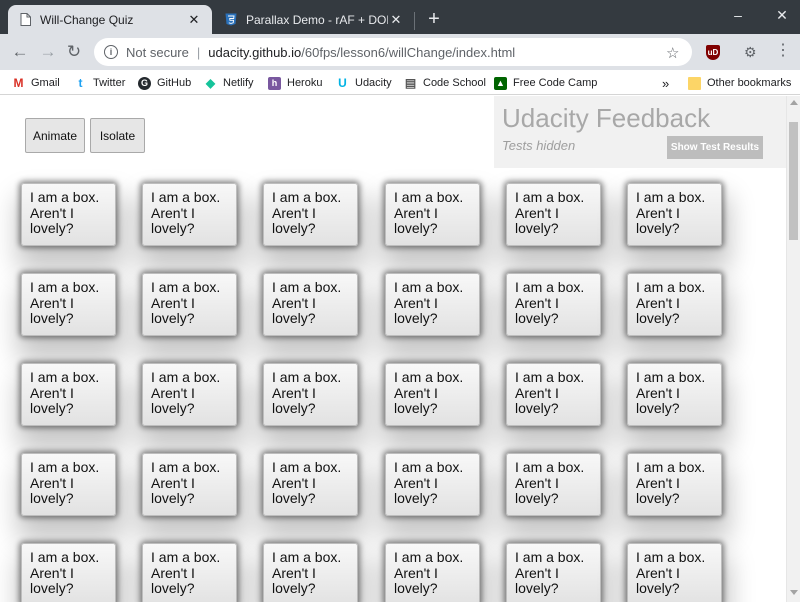 The image size is (800, 602). Describe the element at coordinates (238, 83) in the screenshot. I see `bookmark-label: Netlify` at that location.